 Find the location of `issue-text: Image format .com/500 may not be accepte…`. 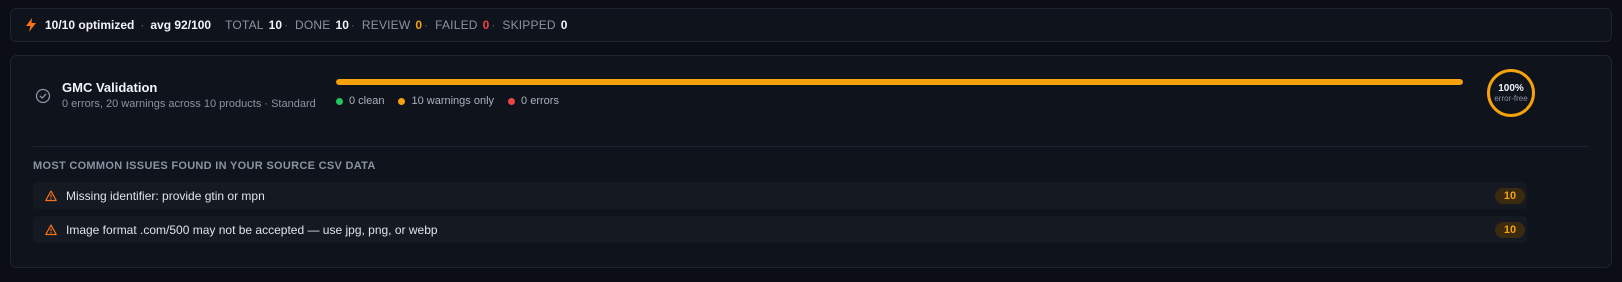

issue-text: Image format .com/500 may not be accepte… is located at coordinates (252, 229).